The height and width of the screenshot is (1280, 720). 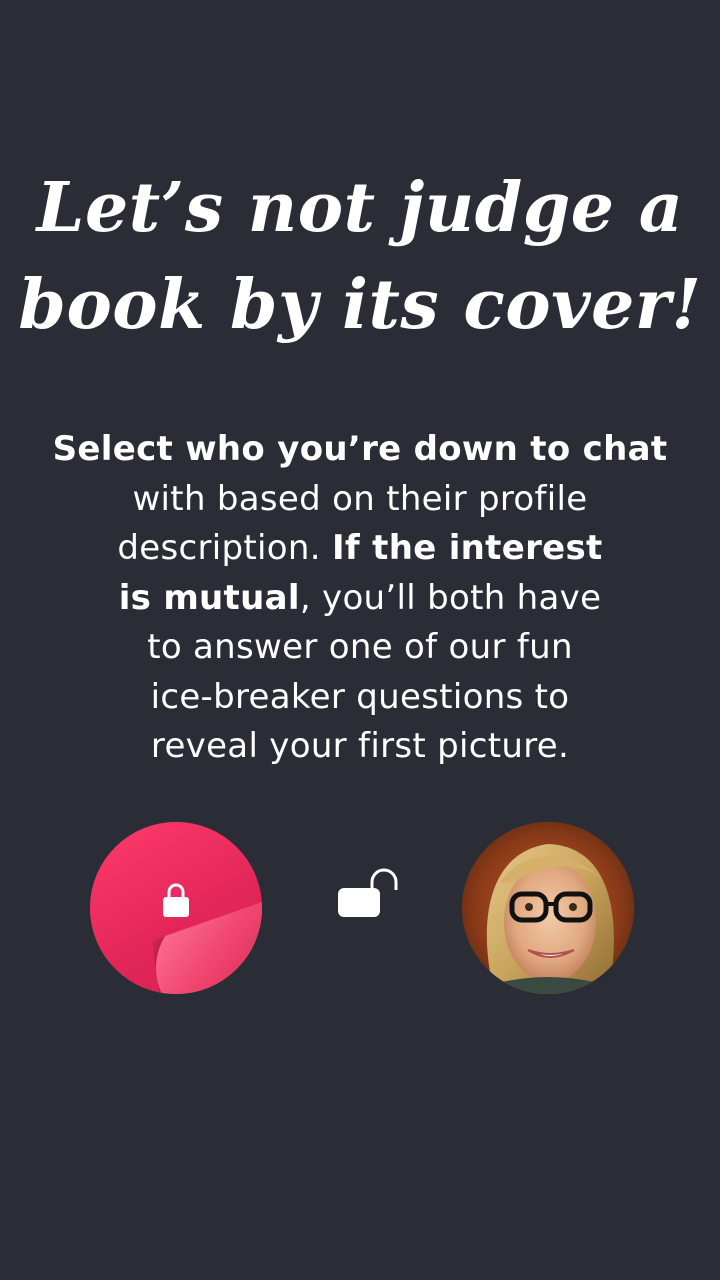 I want to click on profile-photo, so click(x=548, y=908).